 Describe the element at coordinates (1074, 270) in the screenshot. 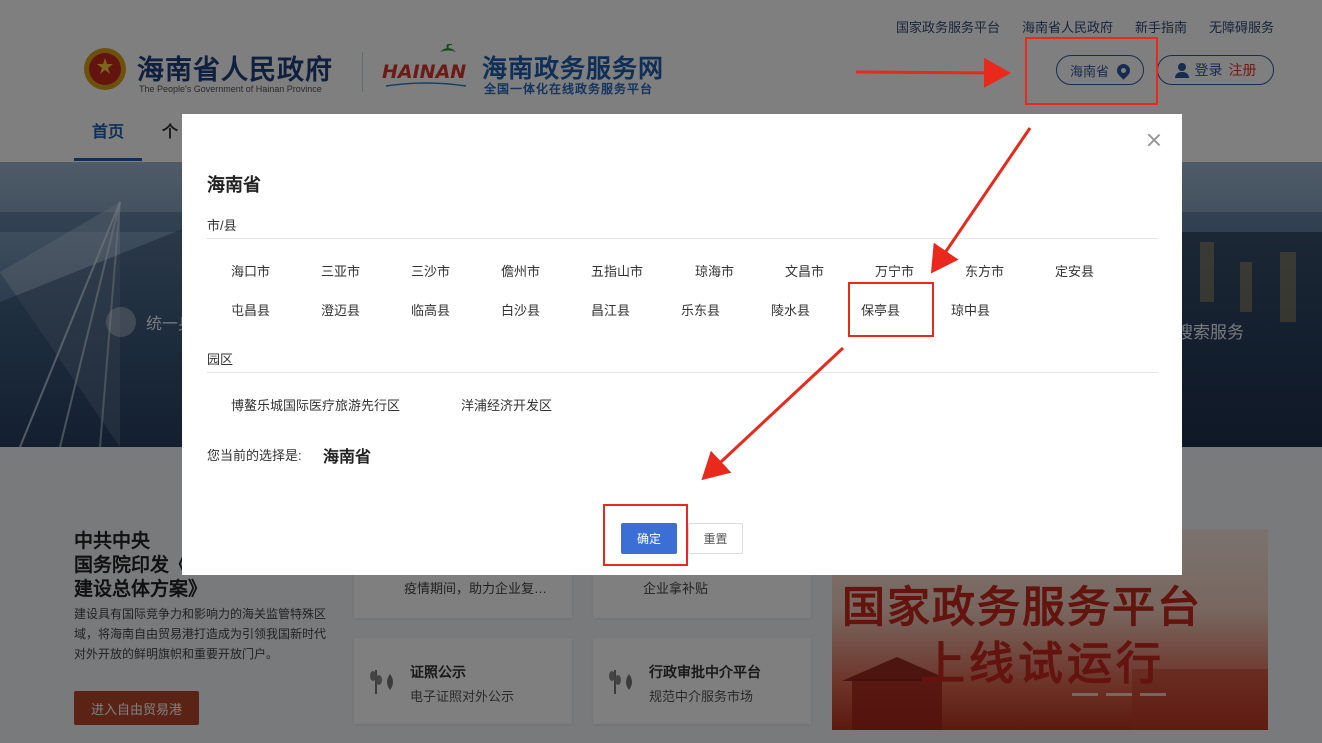

I see `city-option: 定安县` at that location.